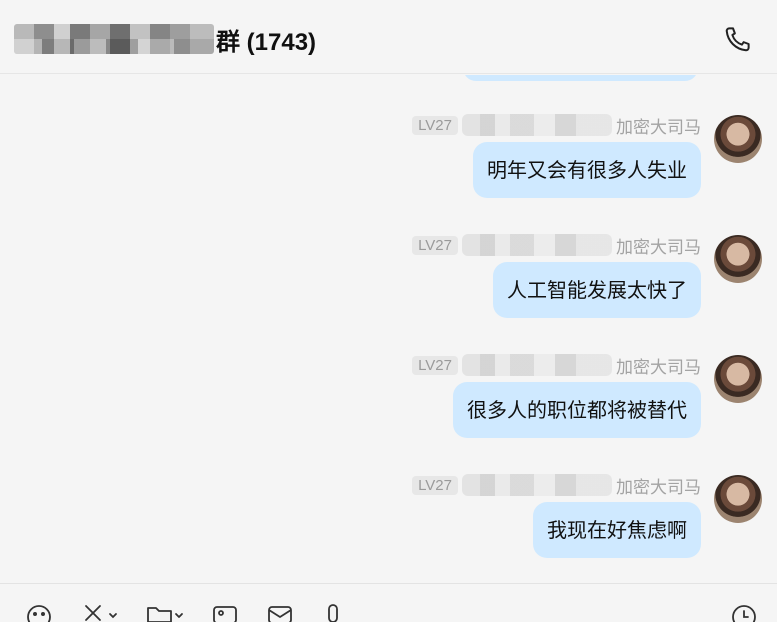  Describe the element at coordinates (587, 170) in the screenshot. I see `message-bubble: 明年又会有很多人失业` at that location.